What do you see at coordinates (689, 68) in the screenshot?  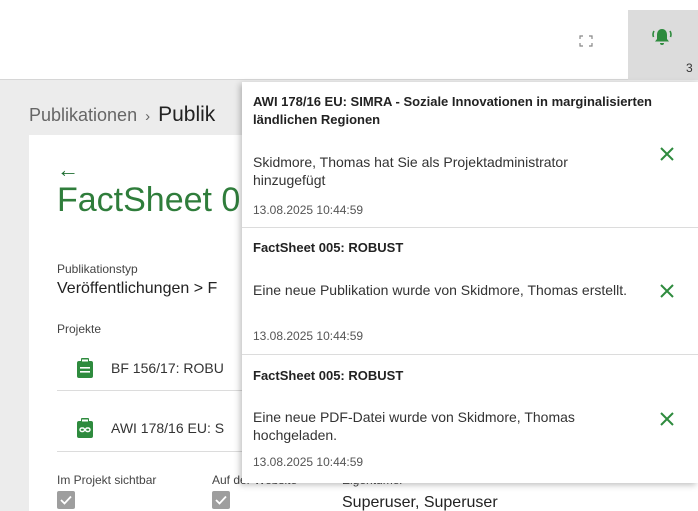 I see `notification-count-badge: 3` at bounding box center [689, 68].